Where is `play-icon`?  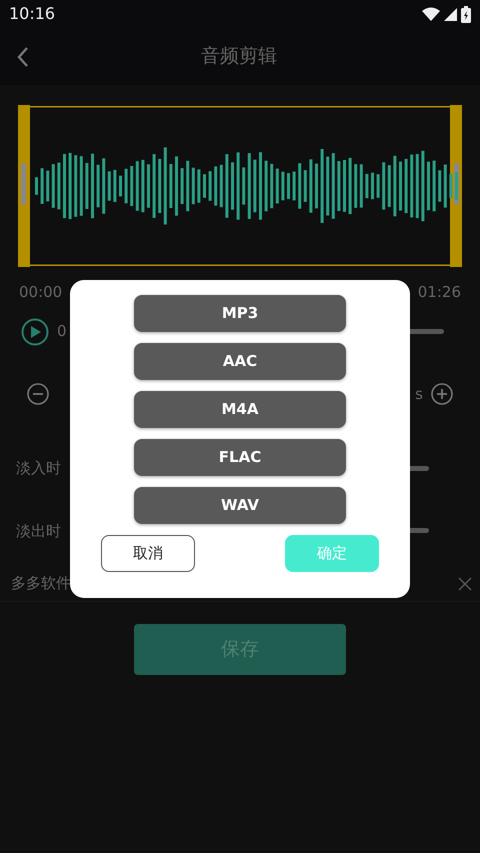
play-icon is located at coordinates (35, 332).